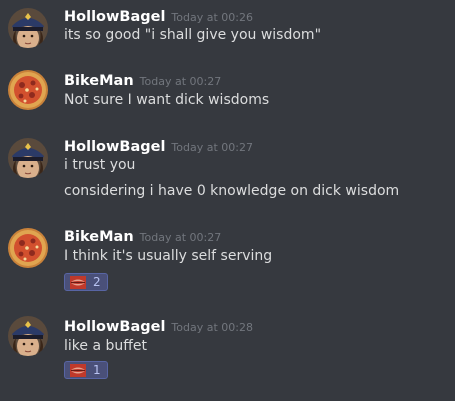 The width and height of the screenshot is (455, 401). What do you see at coordinates (97, 282) in the screenshot?
I see `reaction-count: 2` at bounding box center [97, 282].